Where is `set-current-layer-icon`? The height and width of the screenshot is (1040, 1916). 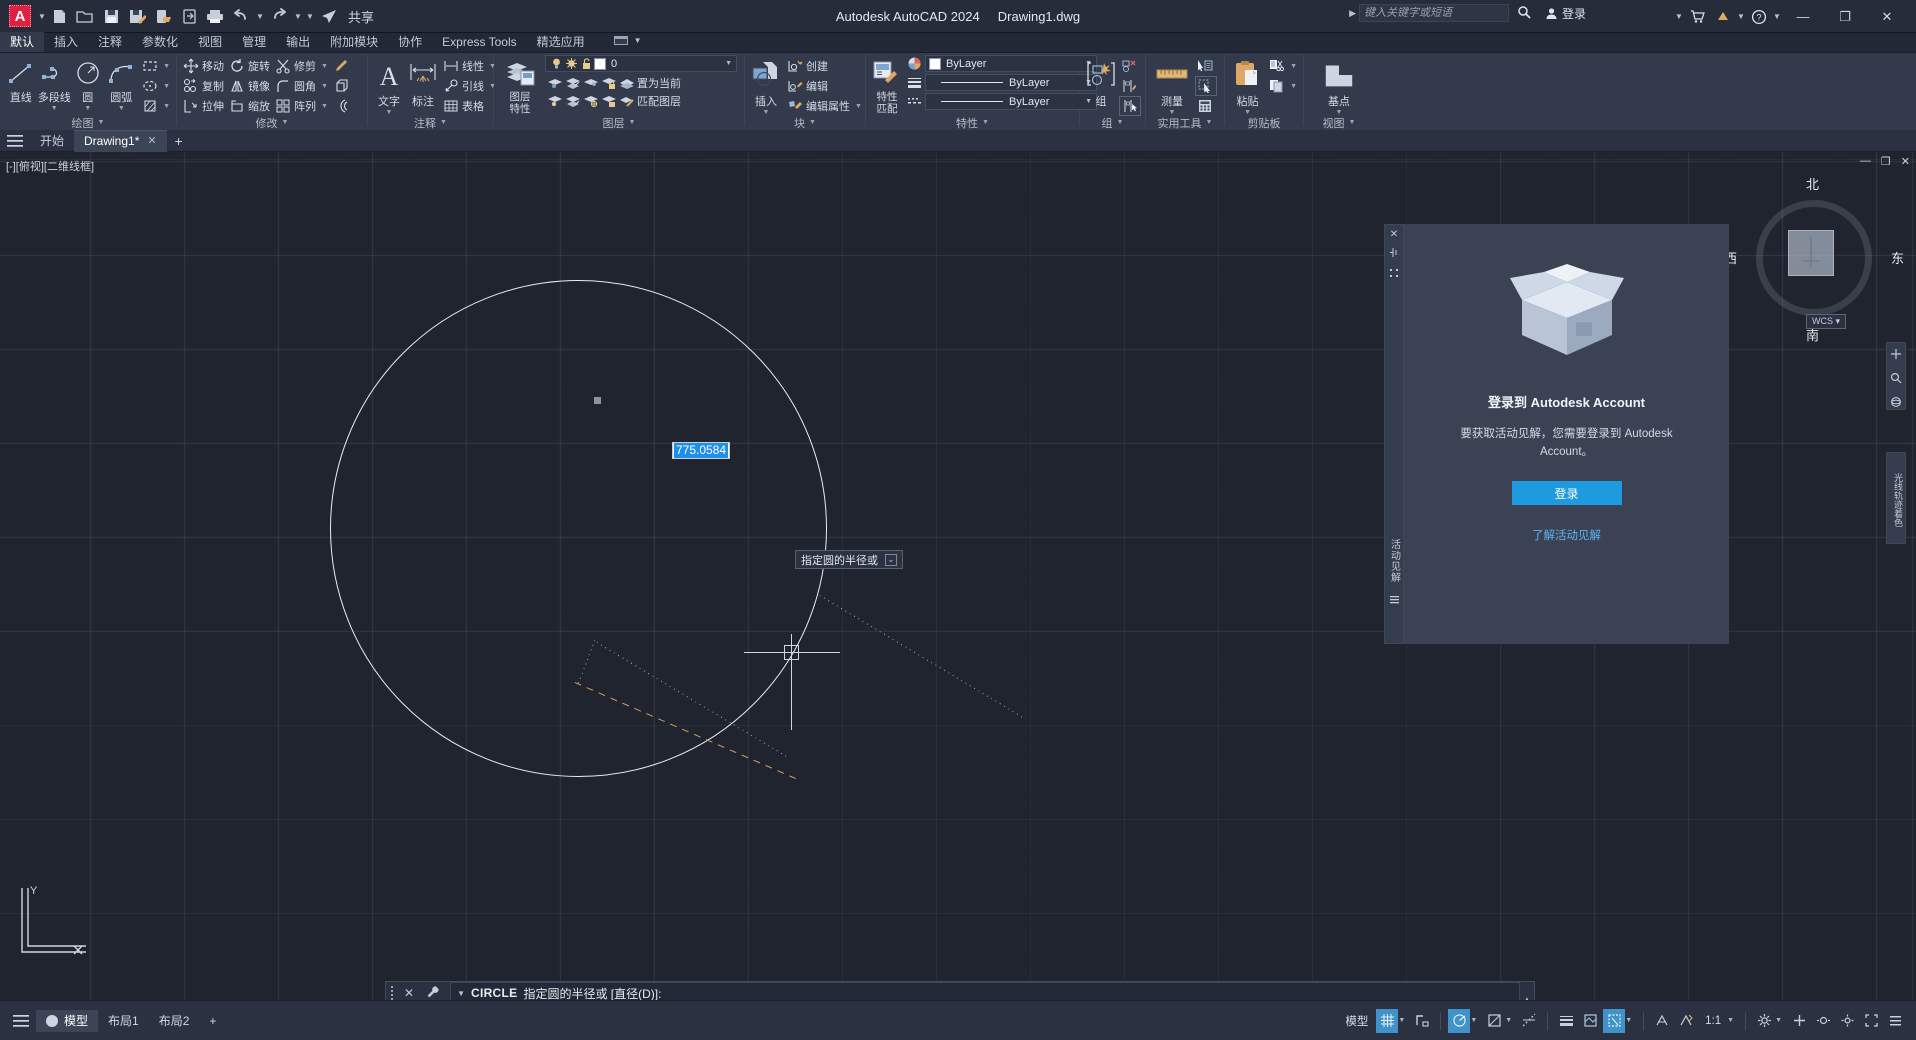
set-current-layer-icon is located at coordinates (627, 83).